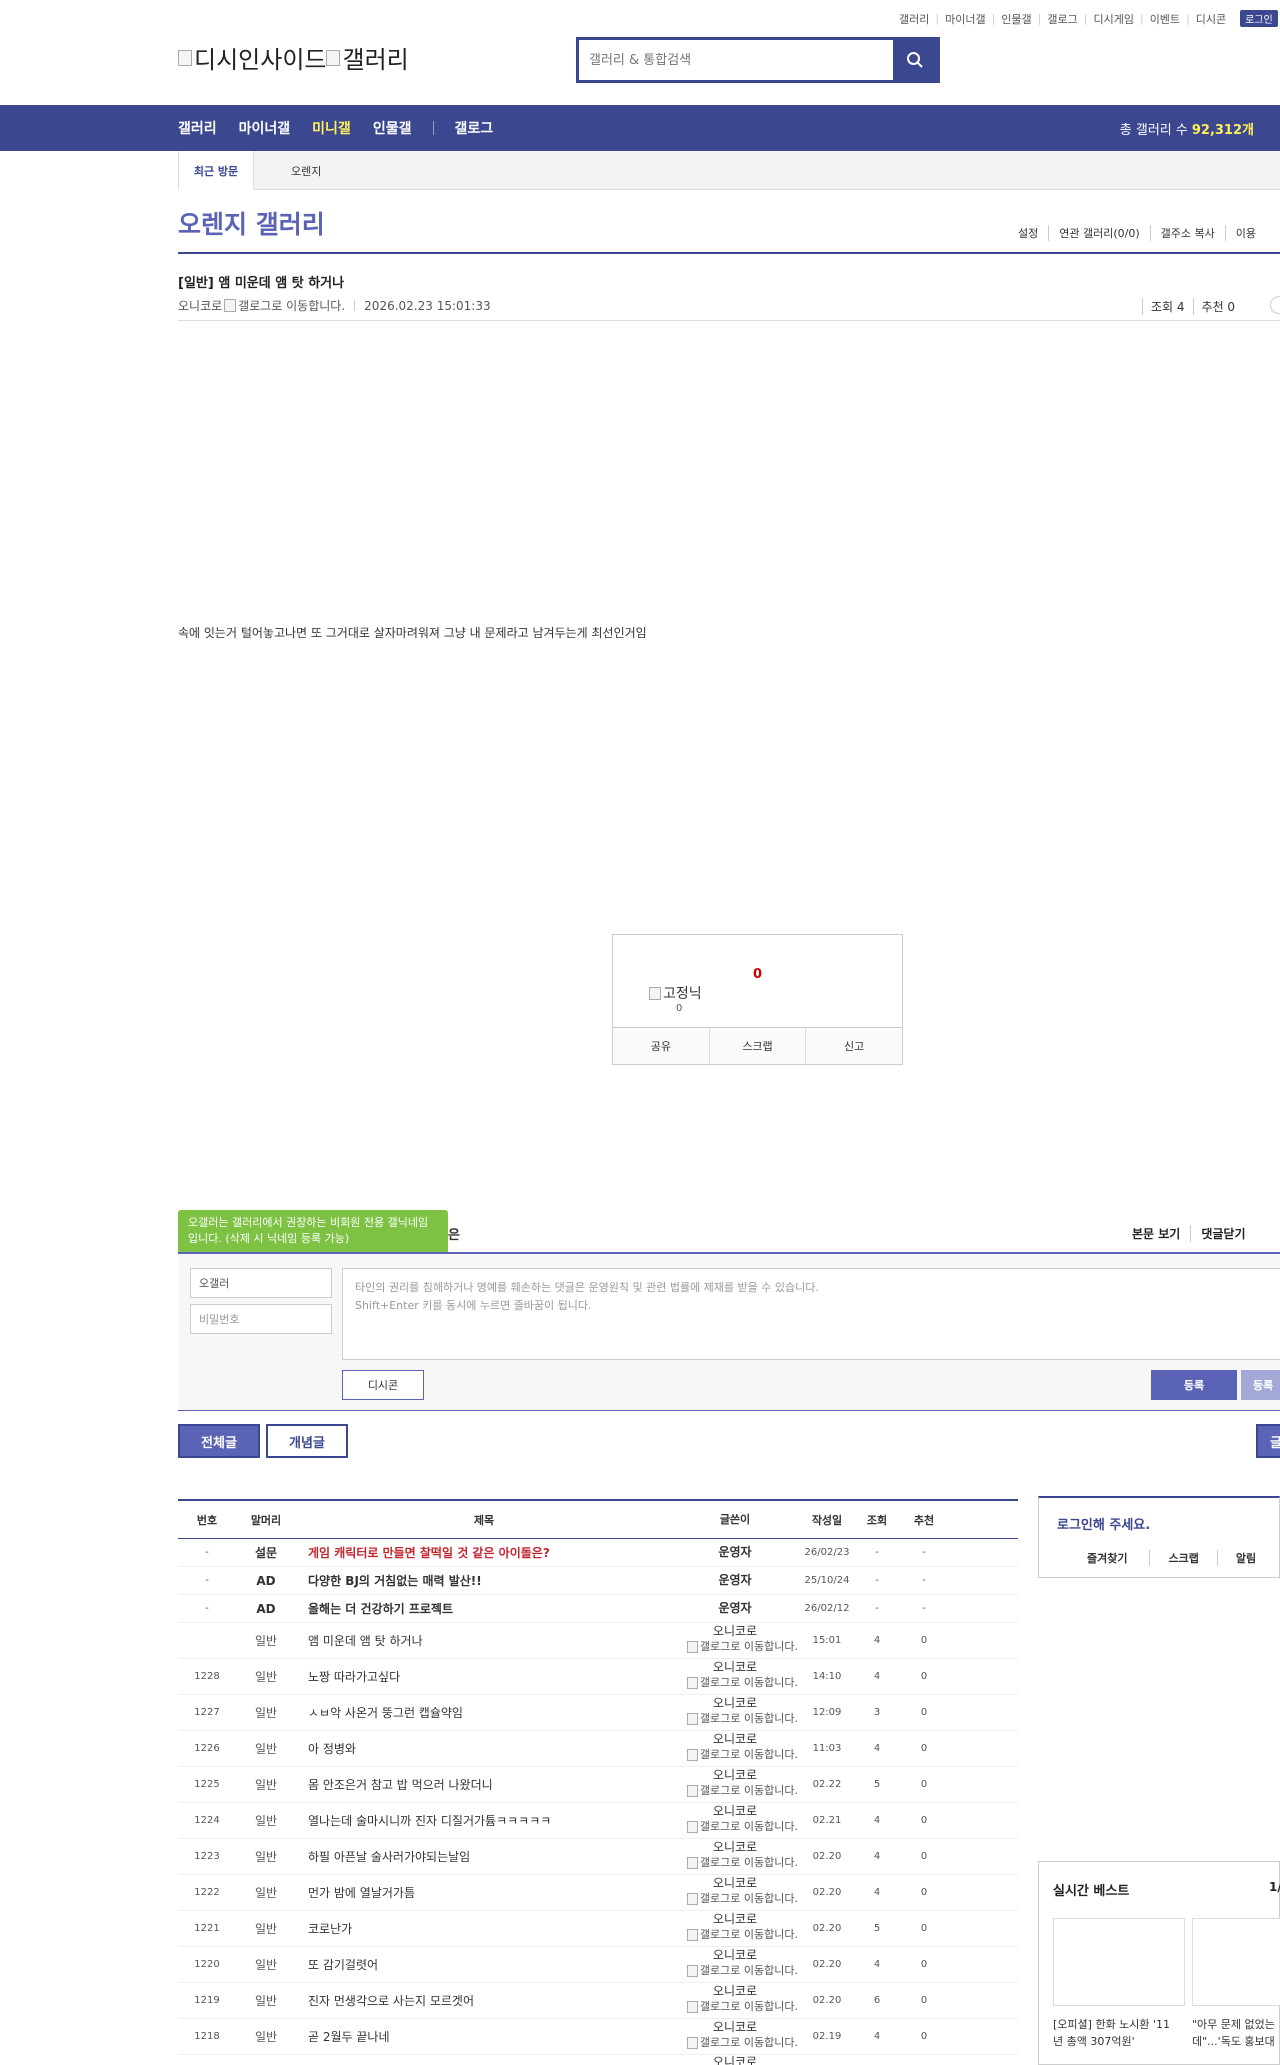 The height and width of the screenshot is (2065, 1280). Describe the element at coordinates (266, 1520) in the screenshot. I see `col-head: 말머리` at that location.